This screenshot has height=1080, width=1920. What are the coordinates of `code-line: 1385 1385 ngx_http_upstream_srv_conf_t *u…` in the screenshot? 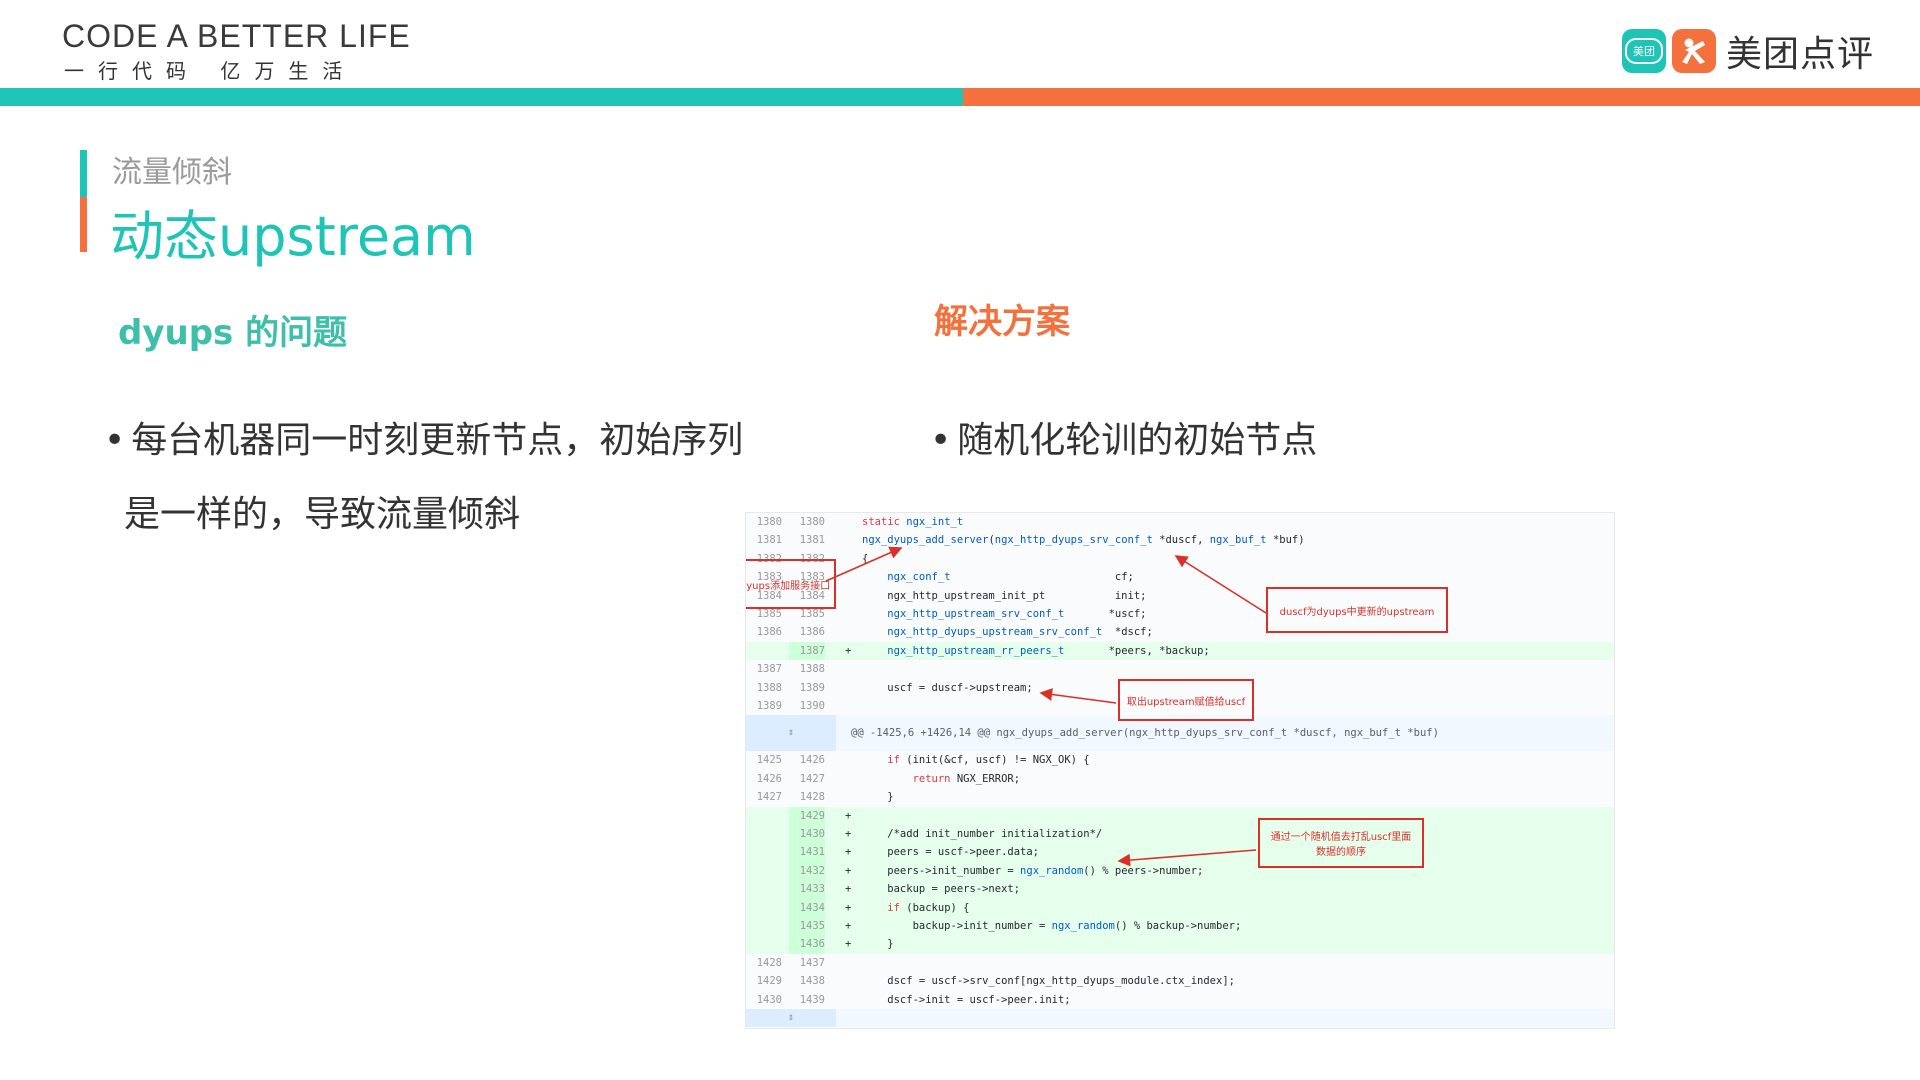 It's located at (1180, 614).